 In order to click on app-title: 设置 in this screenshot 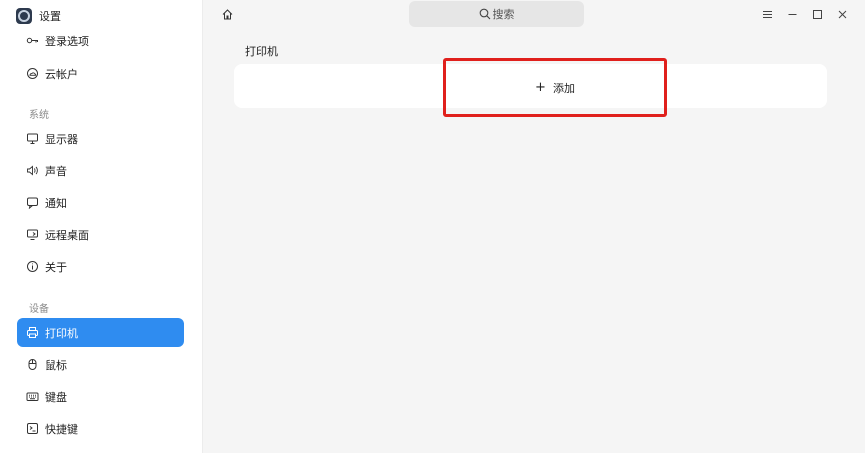, I will do `click(50, 16)`.